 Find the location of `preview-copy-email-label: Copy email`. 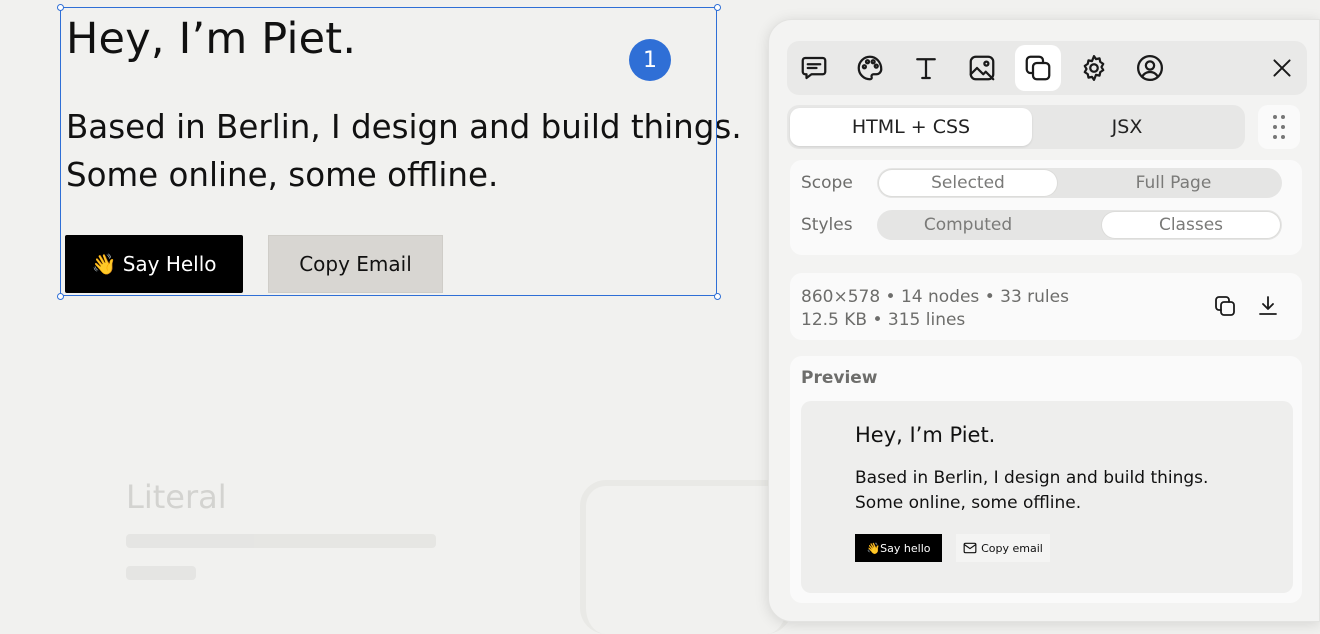

preview-copy-email-label: Copy email is located at coordinates (1012, 548).